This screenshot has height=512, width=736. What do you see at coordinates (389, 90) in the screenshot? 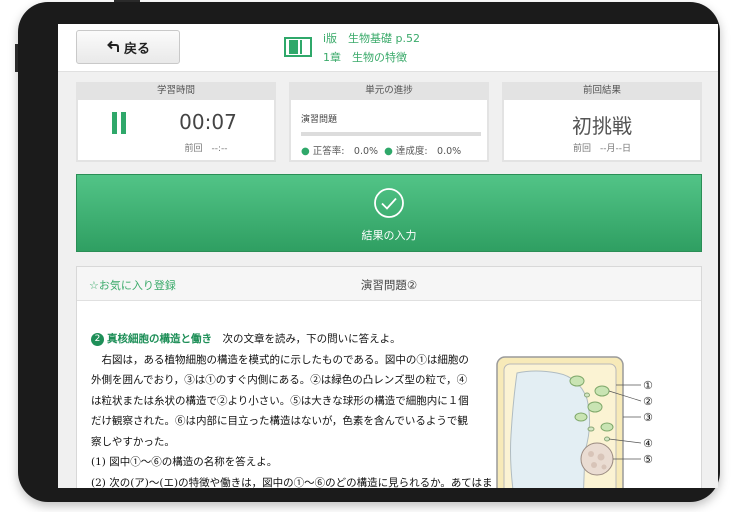
I see `unit-progress-title: 単元の進捗` at bounding box center [389, 90].